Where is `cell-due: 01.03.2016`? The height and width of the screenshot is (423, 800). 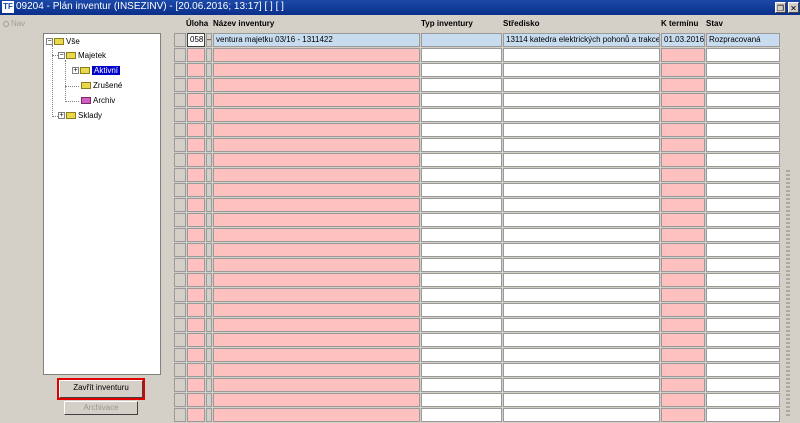 cell-due: 01.03.2016 is located at coordinates (683, 40).